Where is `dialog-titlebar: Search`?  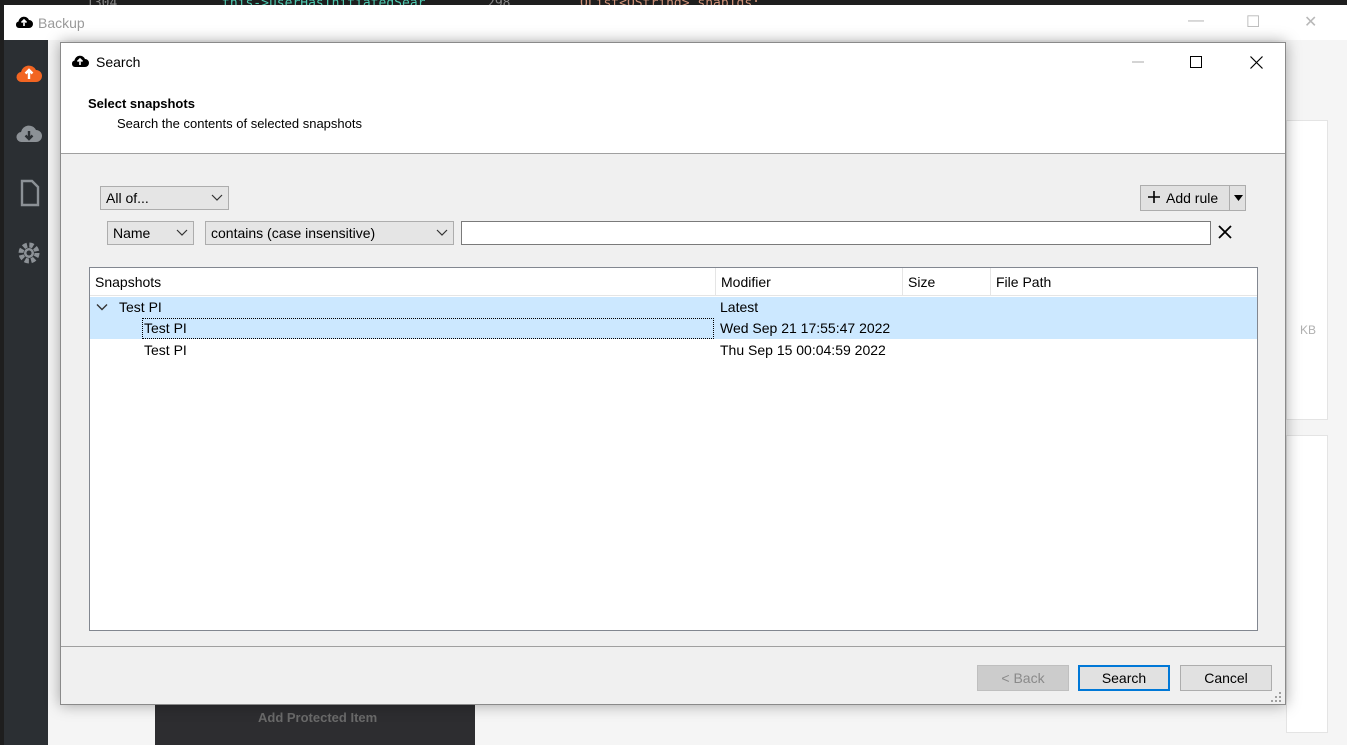
dialog-titlebar: Search is located at coordinates (673, 62).